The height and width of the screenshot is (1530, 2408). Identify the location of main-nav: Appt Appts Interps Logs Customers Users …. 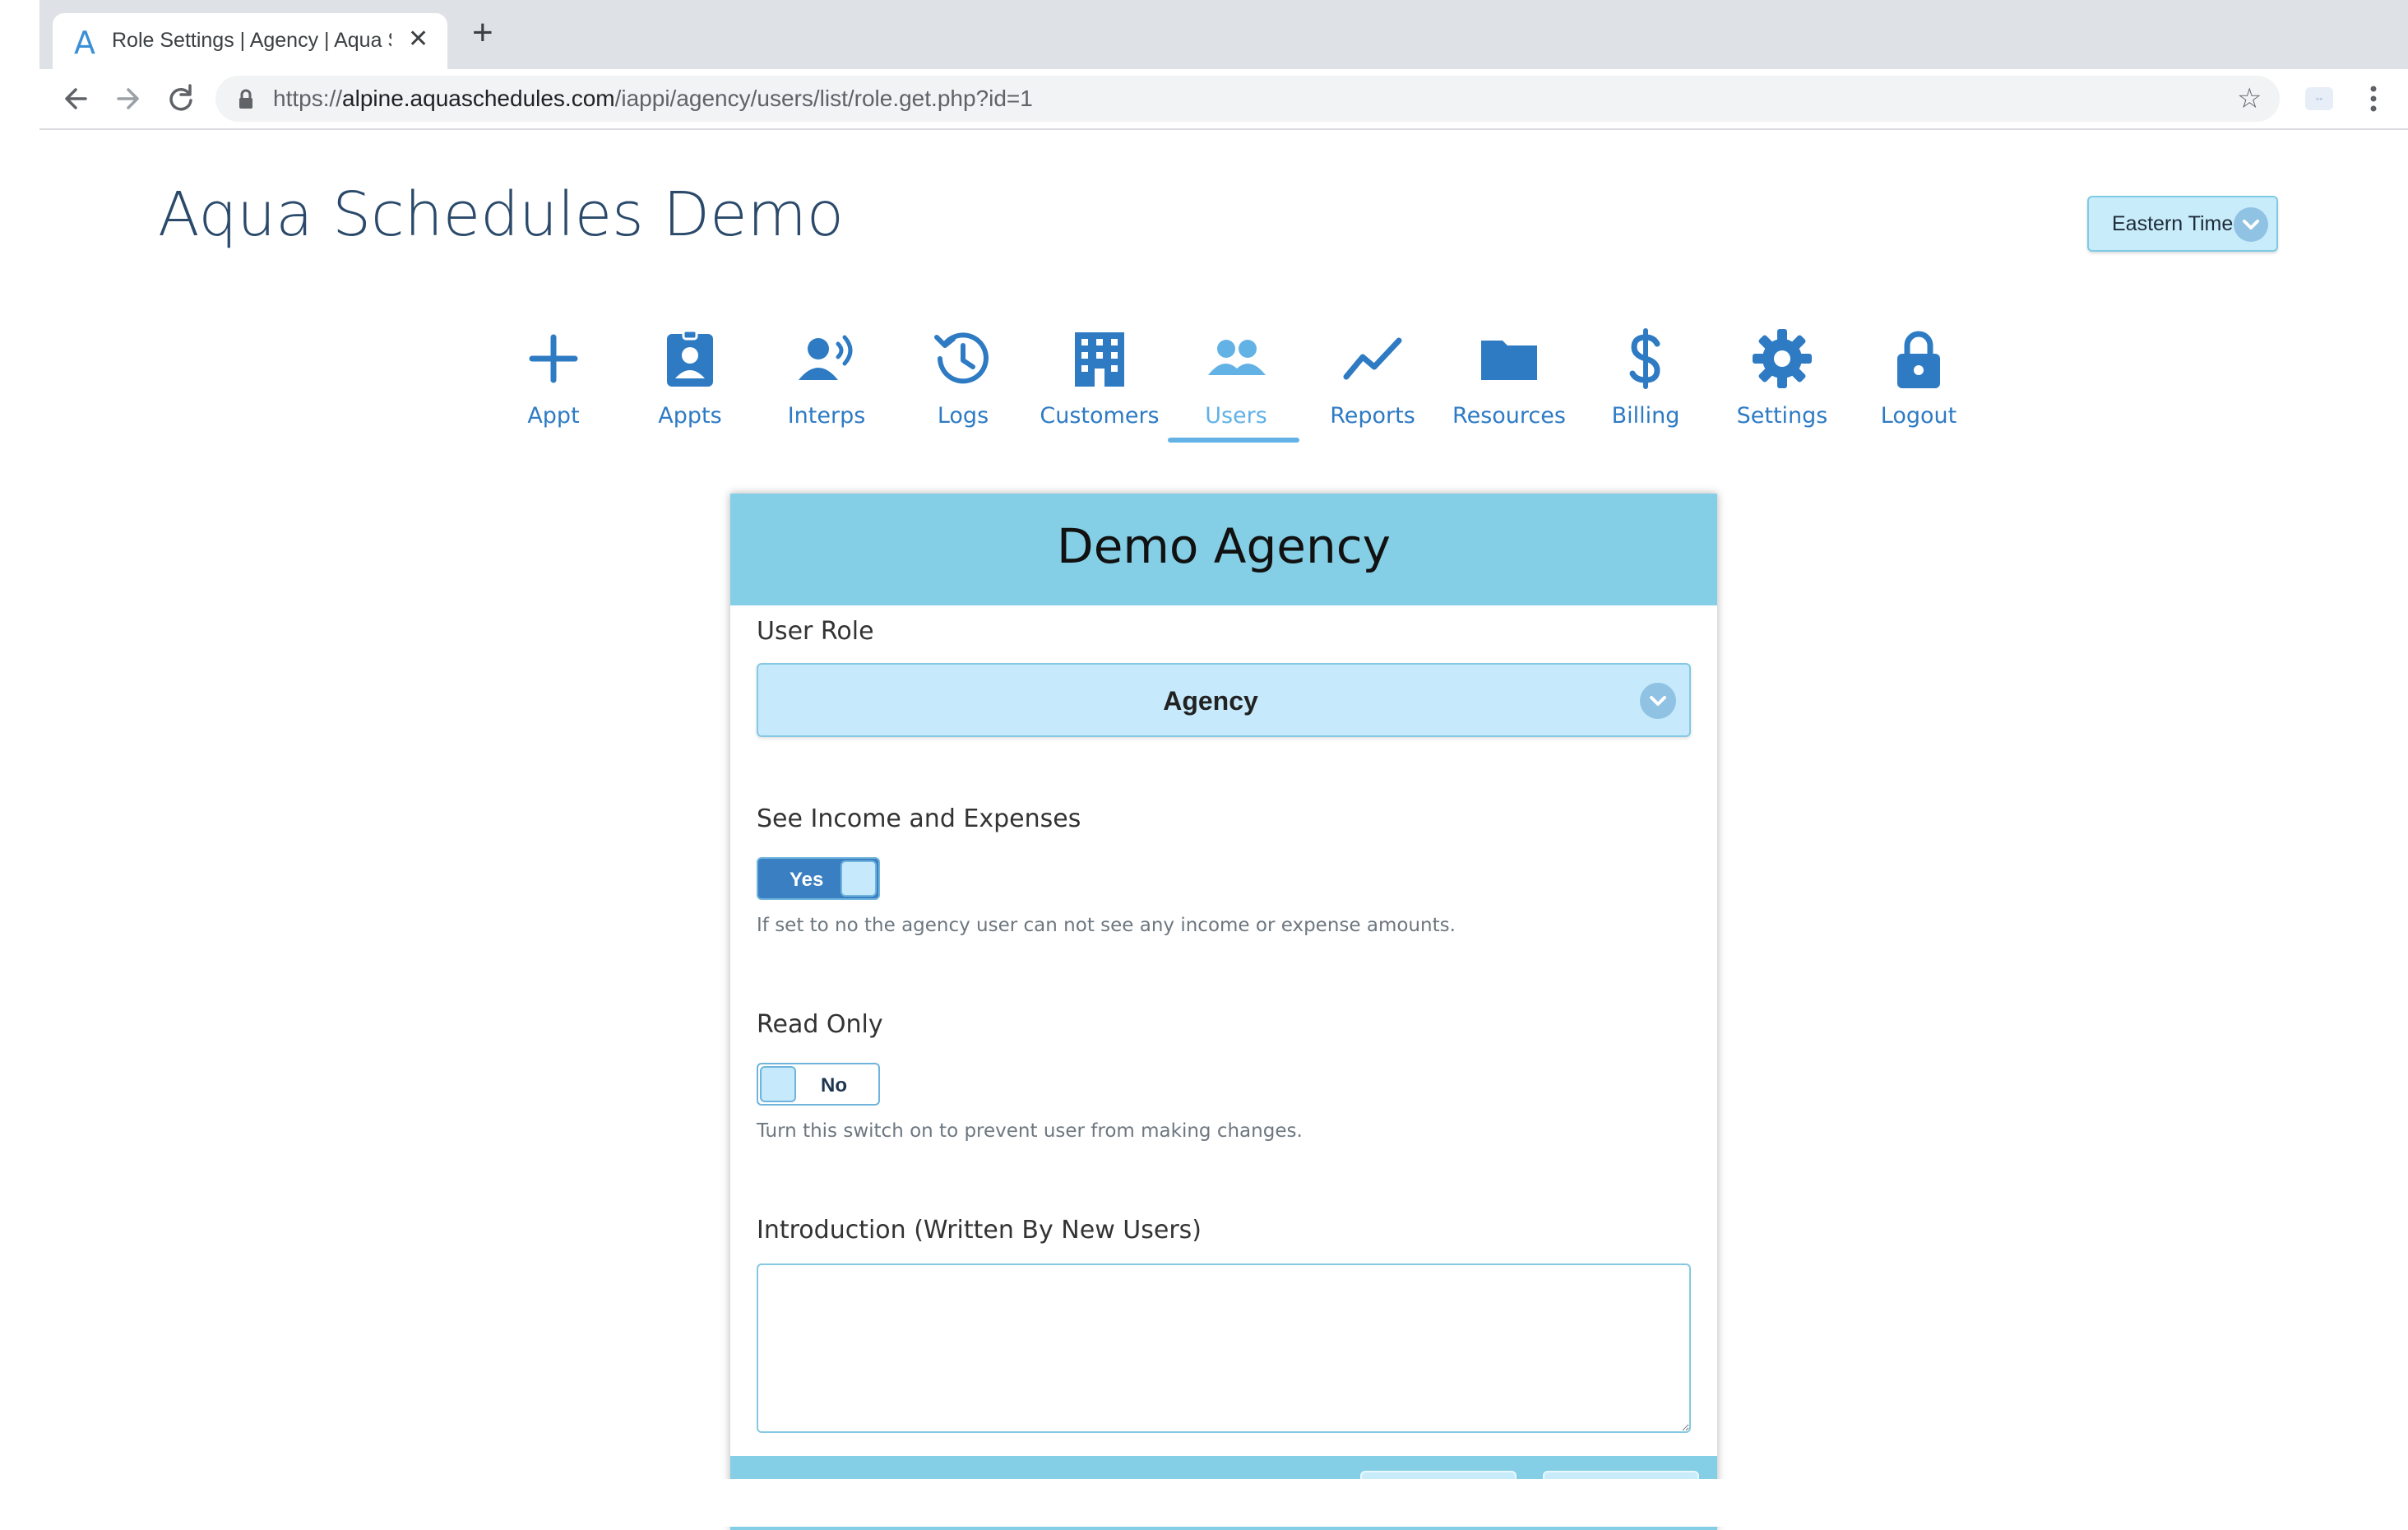
(1236, 386).